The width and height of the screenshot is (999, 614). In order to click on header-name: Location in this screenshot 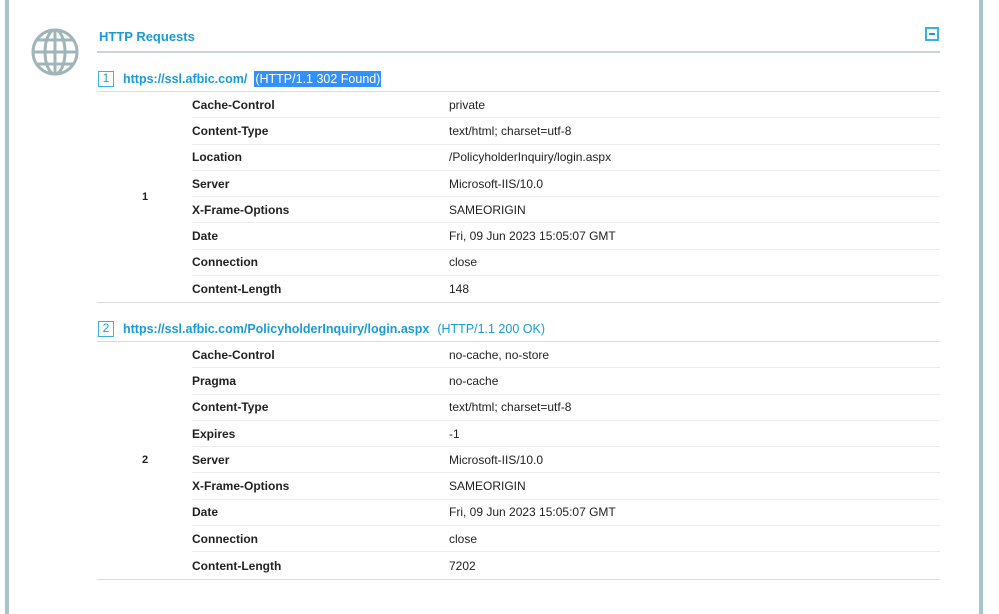, I will do `click(217, 157)`.